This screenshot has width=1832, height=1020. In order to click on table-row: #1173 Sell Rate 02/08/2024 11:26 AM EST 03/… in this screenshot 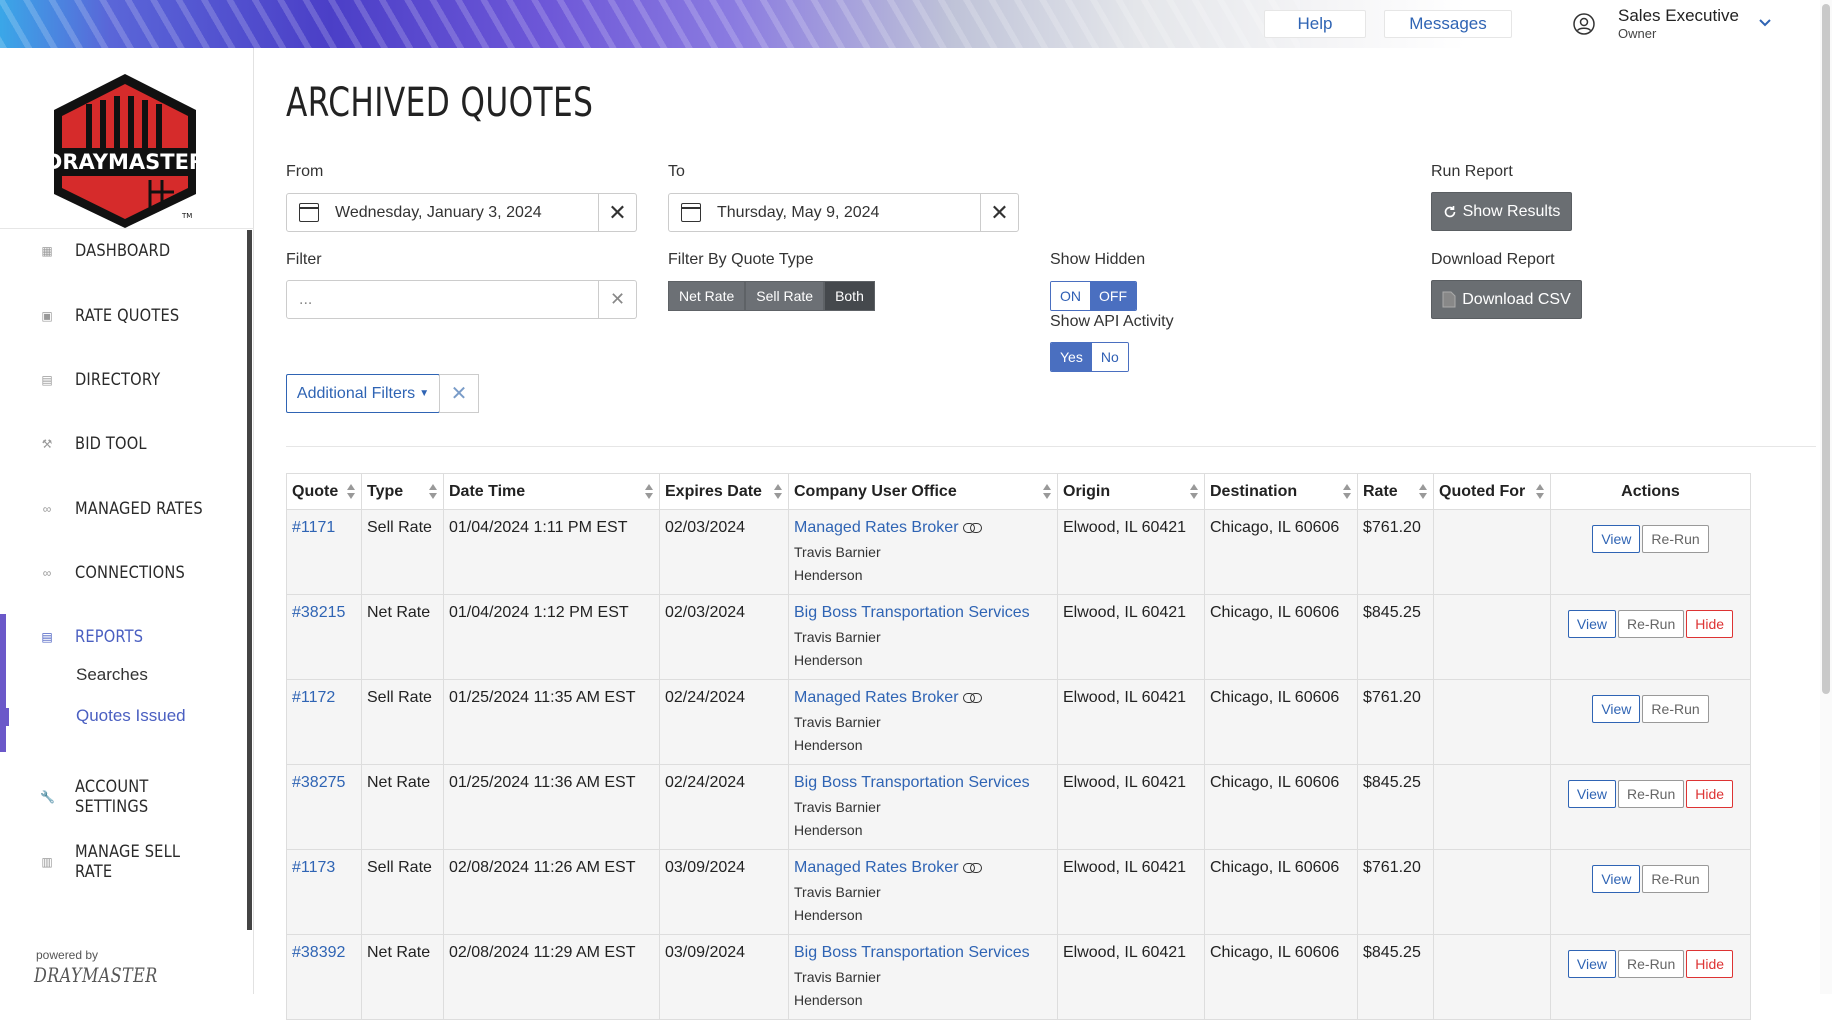, I will do `click(1018, 892)`.